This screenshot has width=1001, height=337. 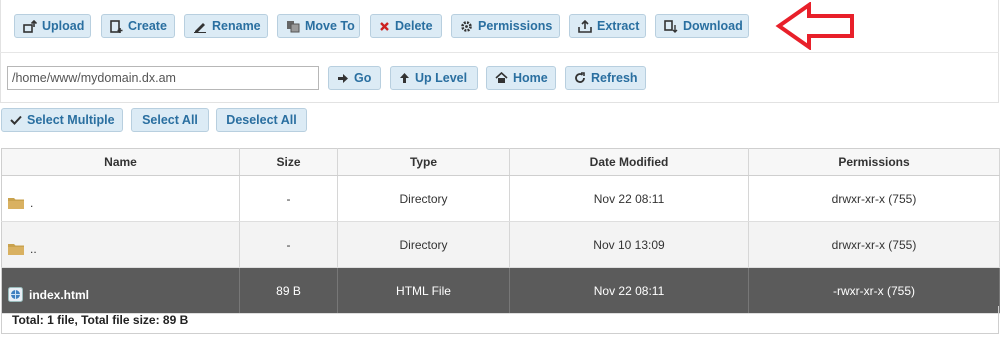 What do you see at coordinates (585, 26) in the screenshot?
I see `extract-icon` at bounding box center [585, 26].